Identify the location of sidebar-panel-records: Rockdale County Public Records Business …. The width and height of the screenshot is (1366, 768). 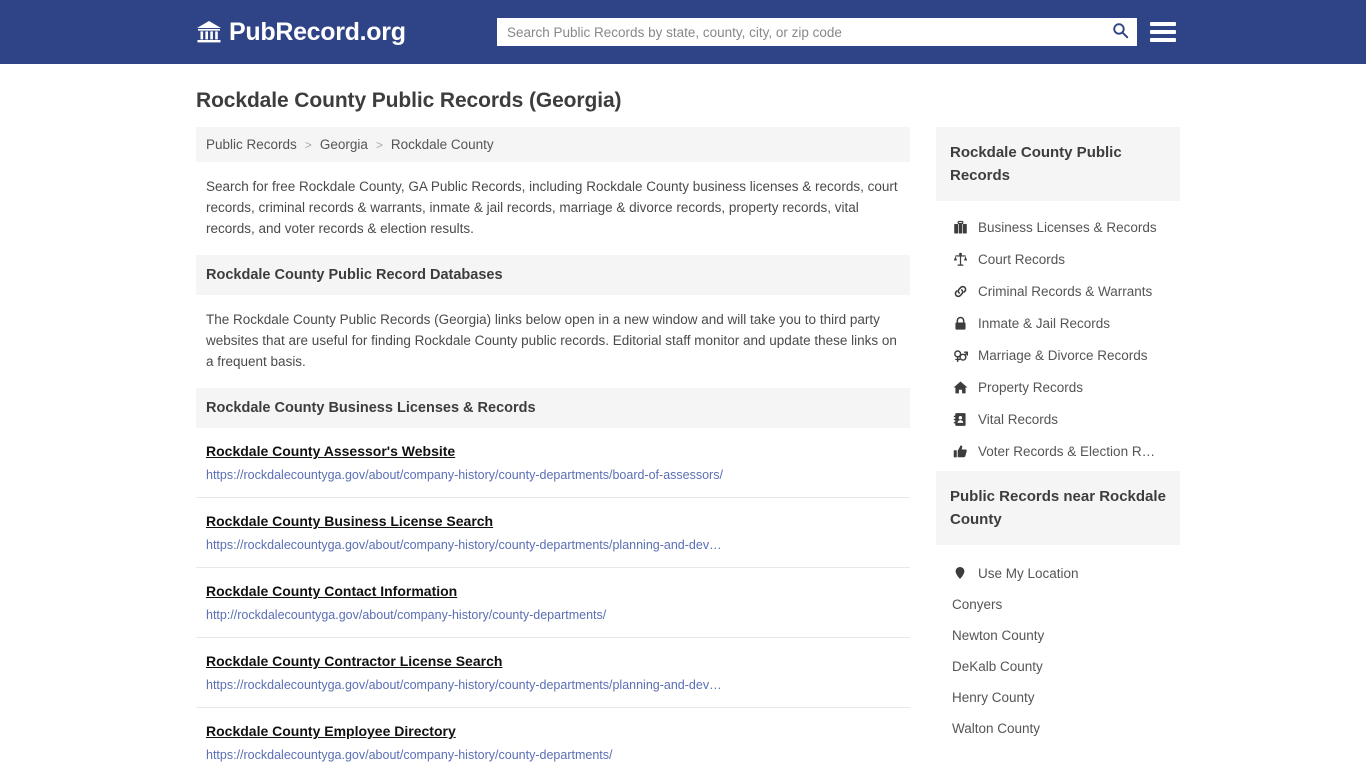
(1058, 297).